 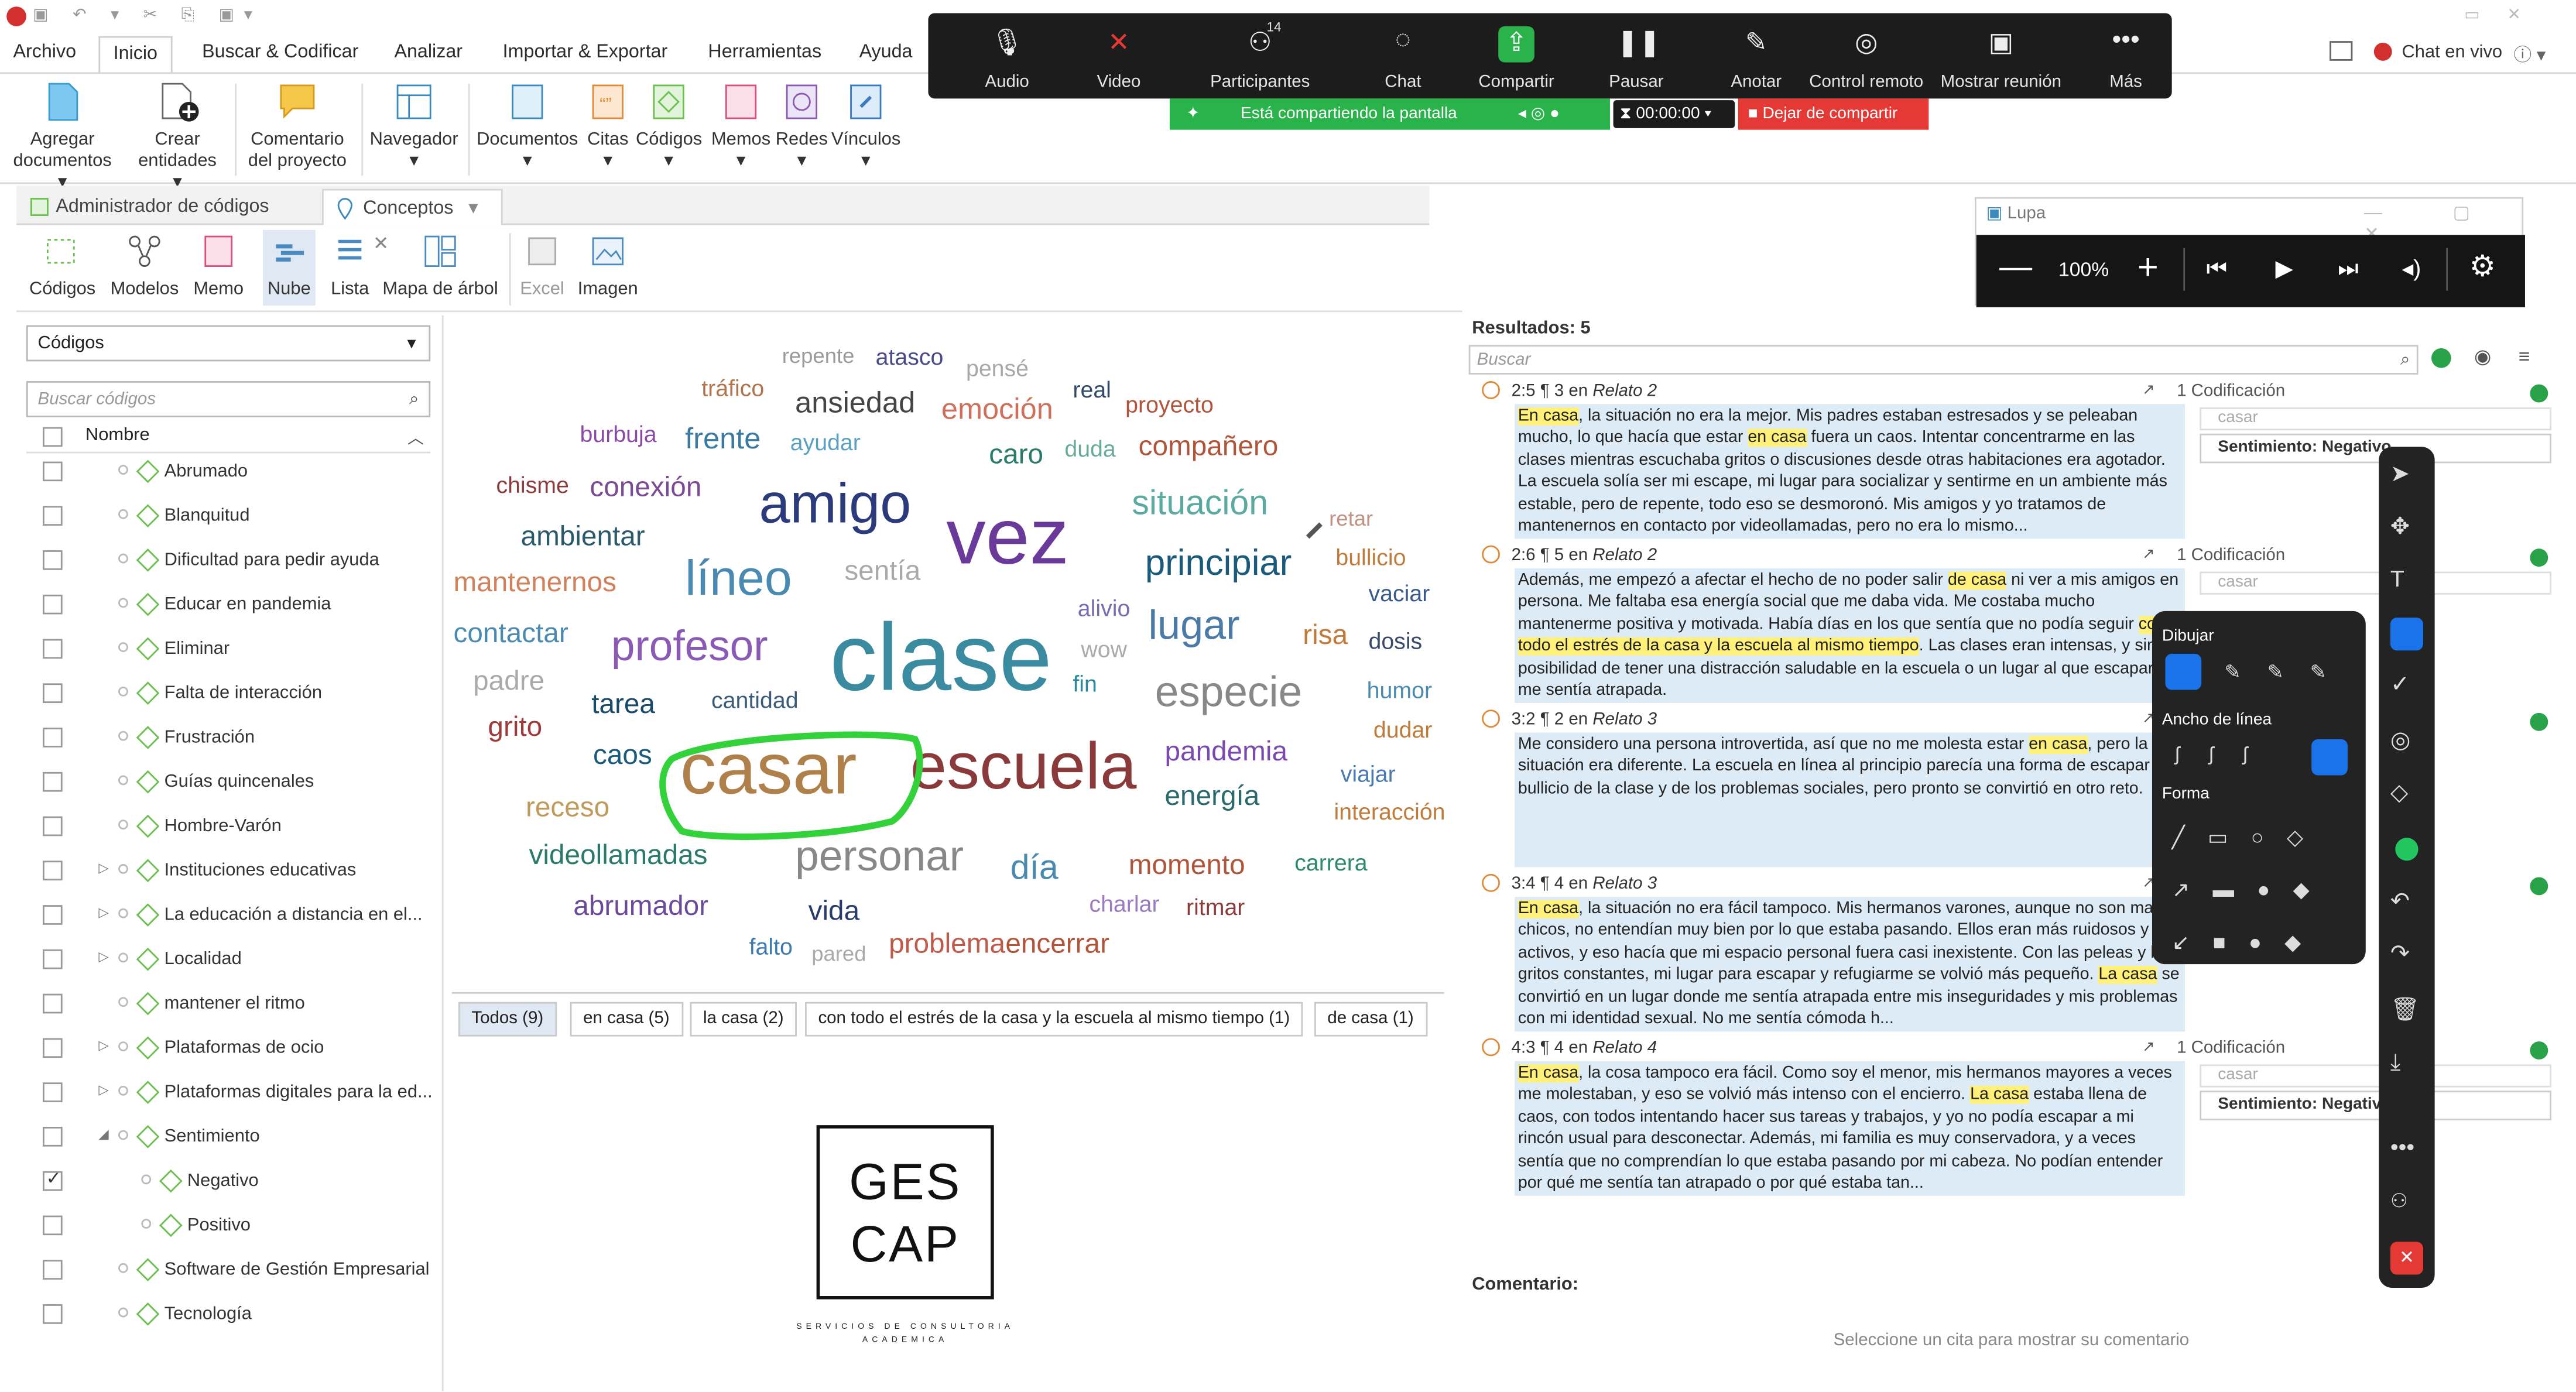 I want to click on citas-button: “” Citas ▾, so click(x=608, y=126).